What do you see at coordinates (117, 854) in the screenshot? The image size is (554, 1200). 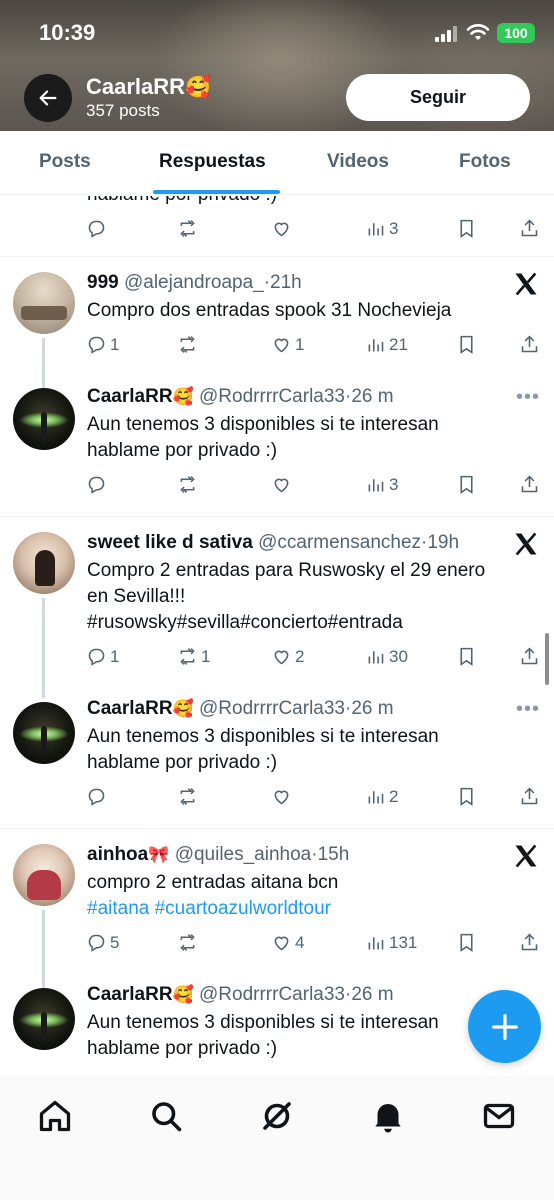 I see `author-name: ainhoa` at bounding box center [117, 854].